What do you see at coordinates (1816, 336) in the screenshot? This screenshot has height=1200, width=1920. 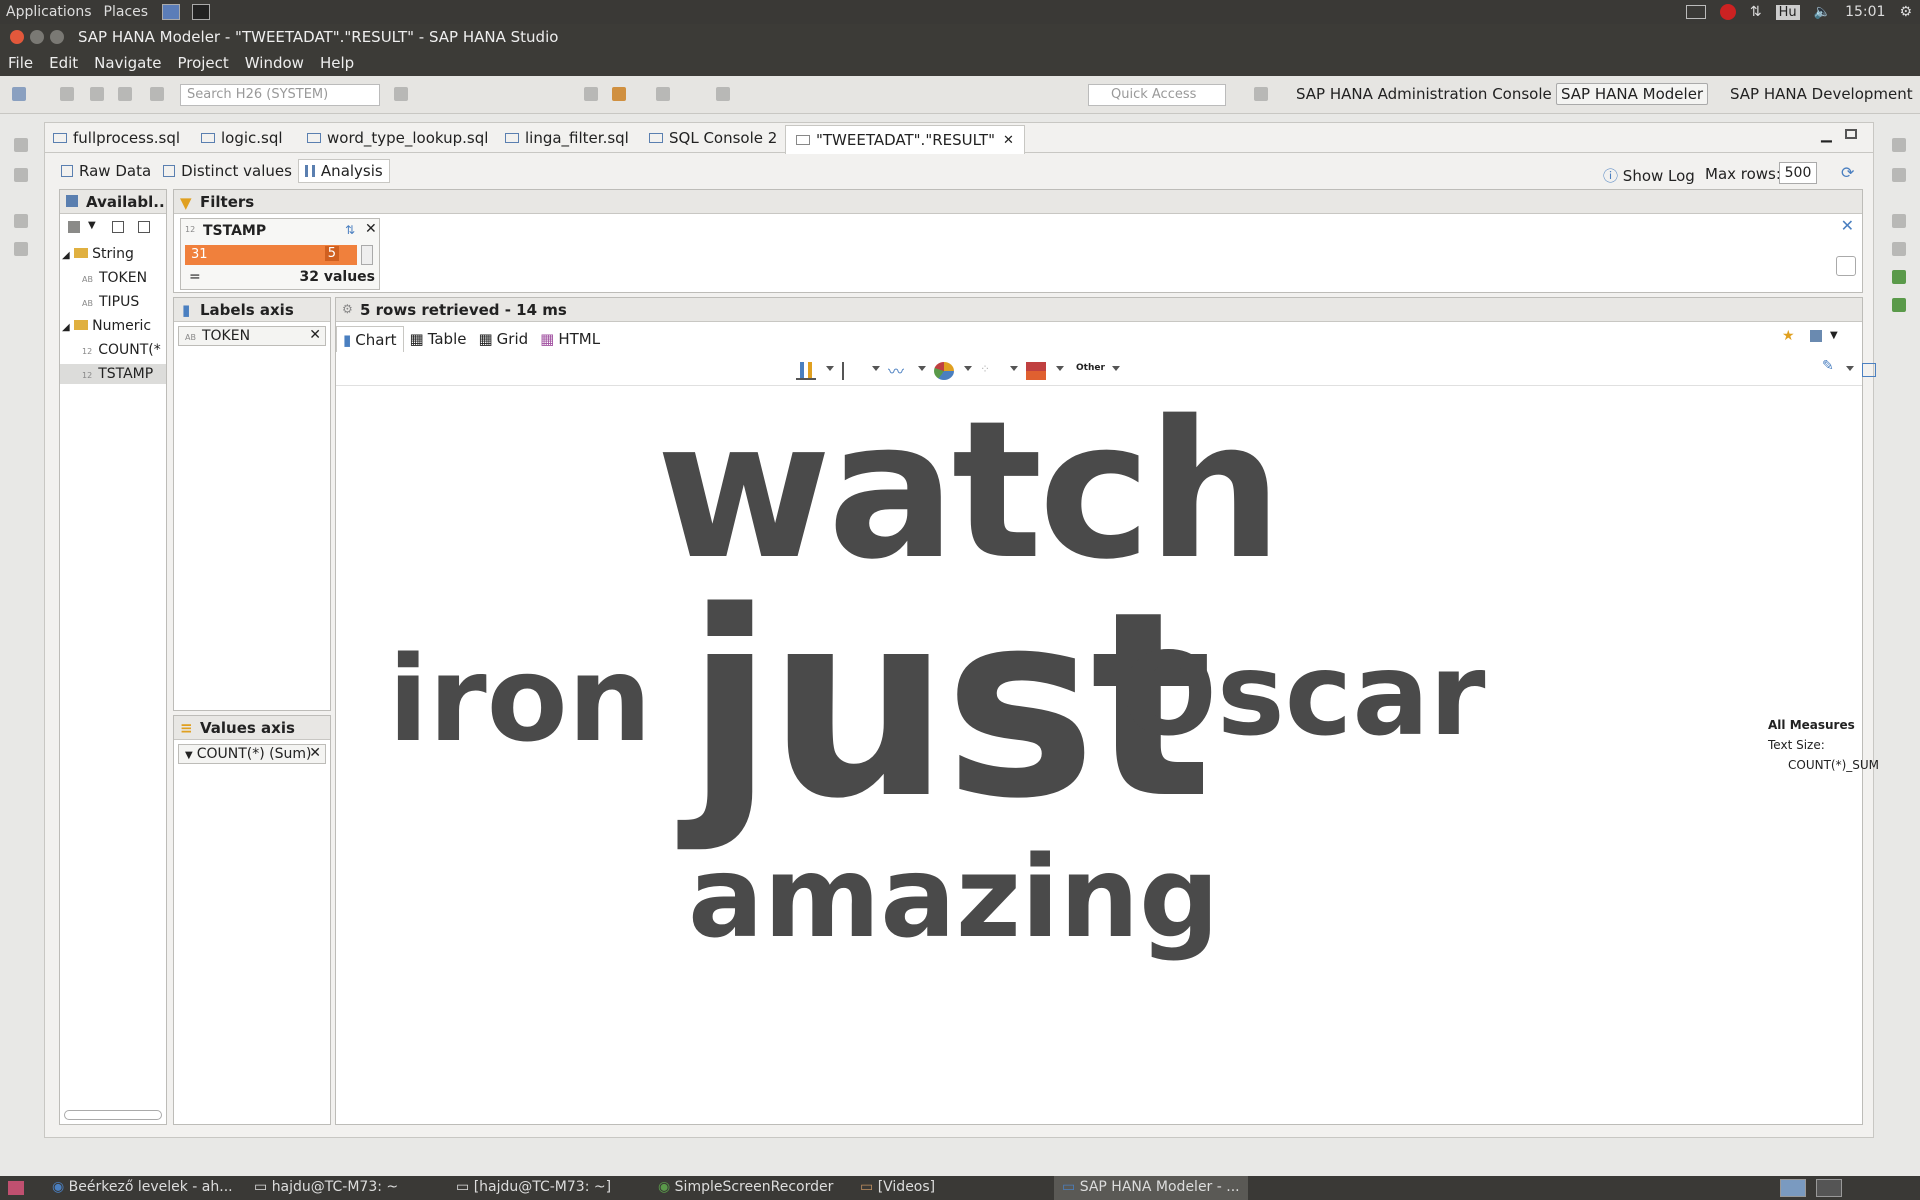 I see `save-chart-icon` at bounding box center [1816, 336].